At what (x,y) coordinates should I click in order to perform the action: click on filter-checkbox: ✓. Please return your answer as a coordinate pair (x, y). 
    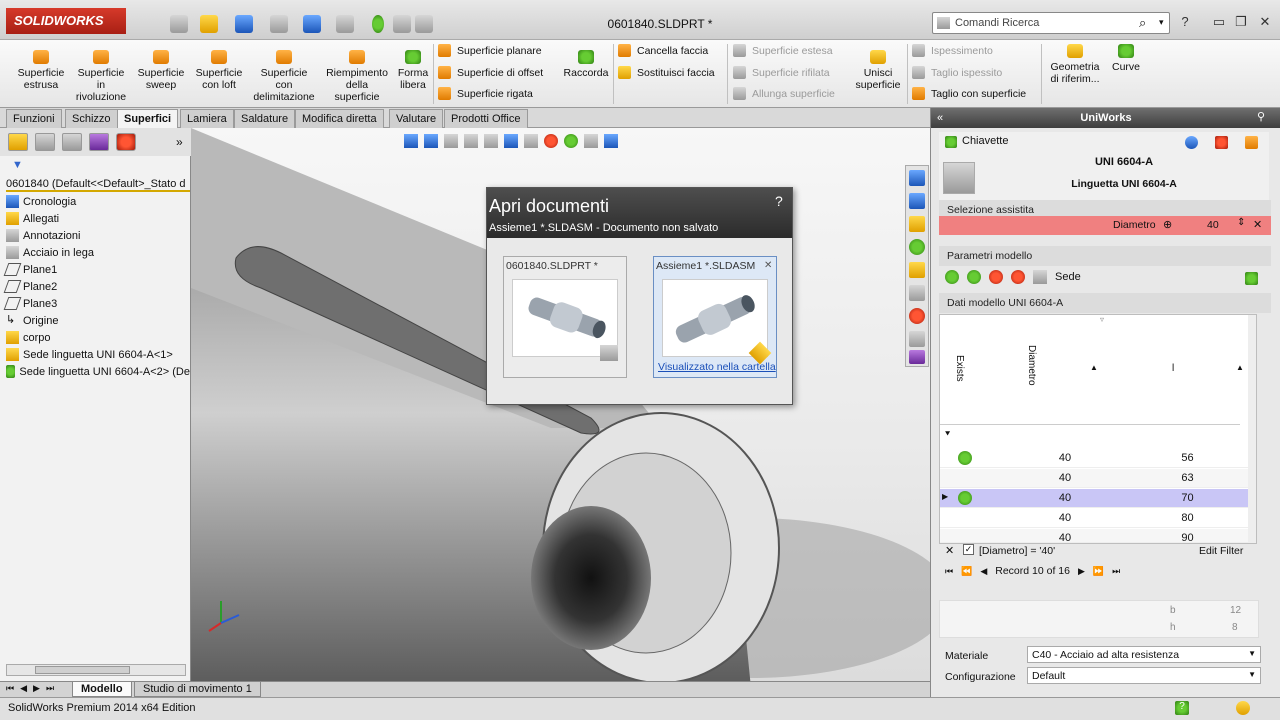
    Looking at the image, I should click on (968, 549).